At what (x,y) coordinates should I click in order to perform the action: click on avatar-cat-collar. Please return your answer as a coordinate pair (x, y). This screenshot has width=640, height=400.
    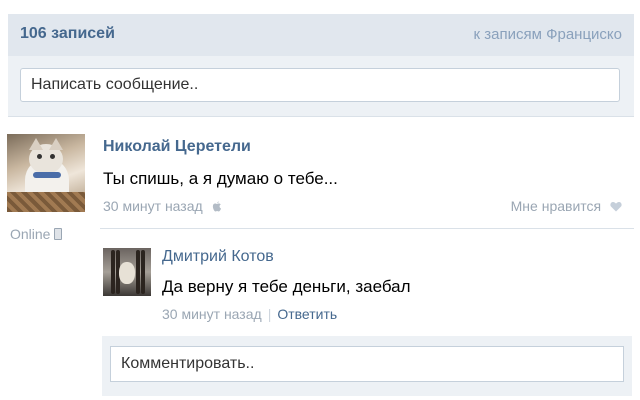
    Looking at the image, I should click on (47, 175).